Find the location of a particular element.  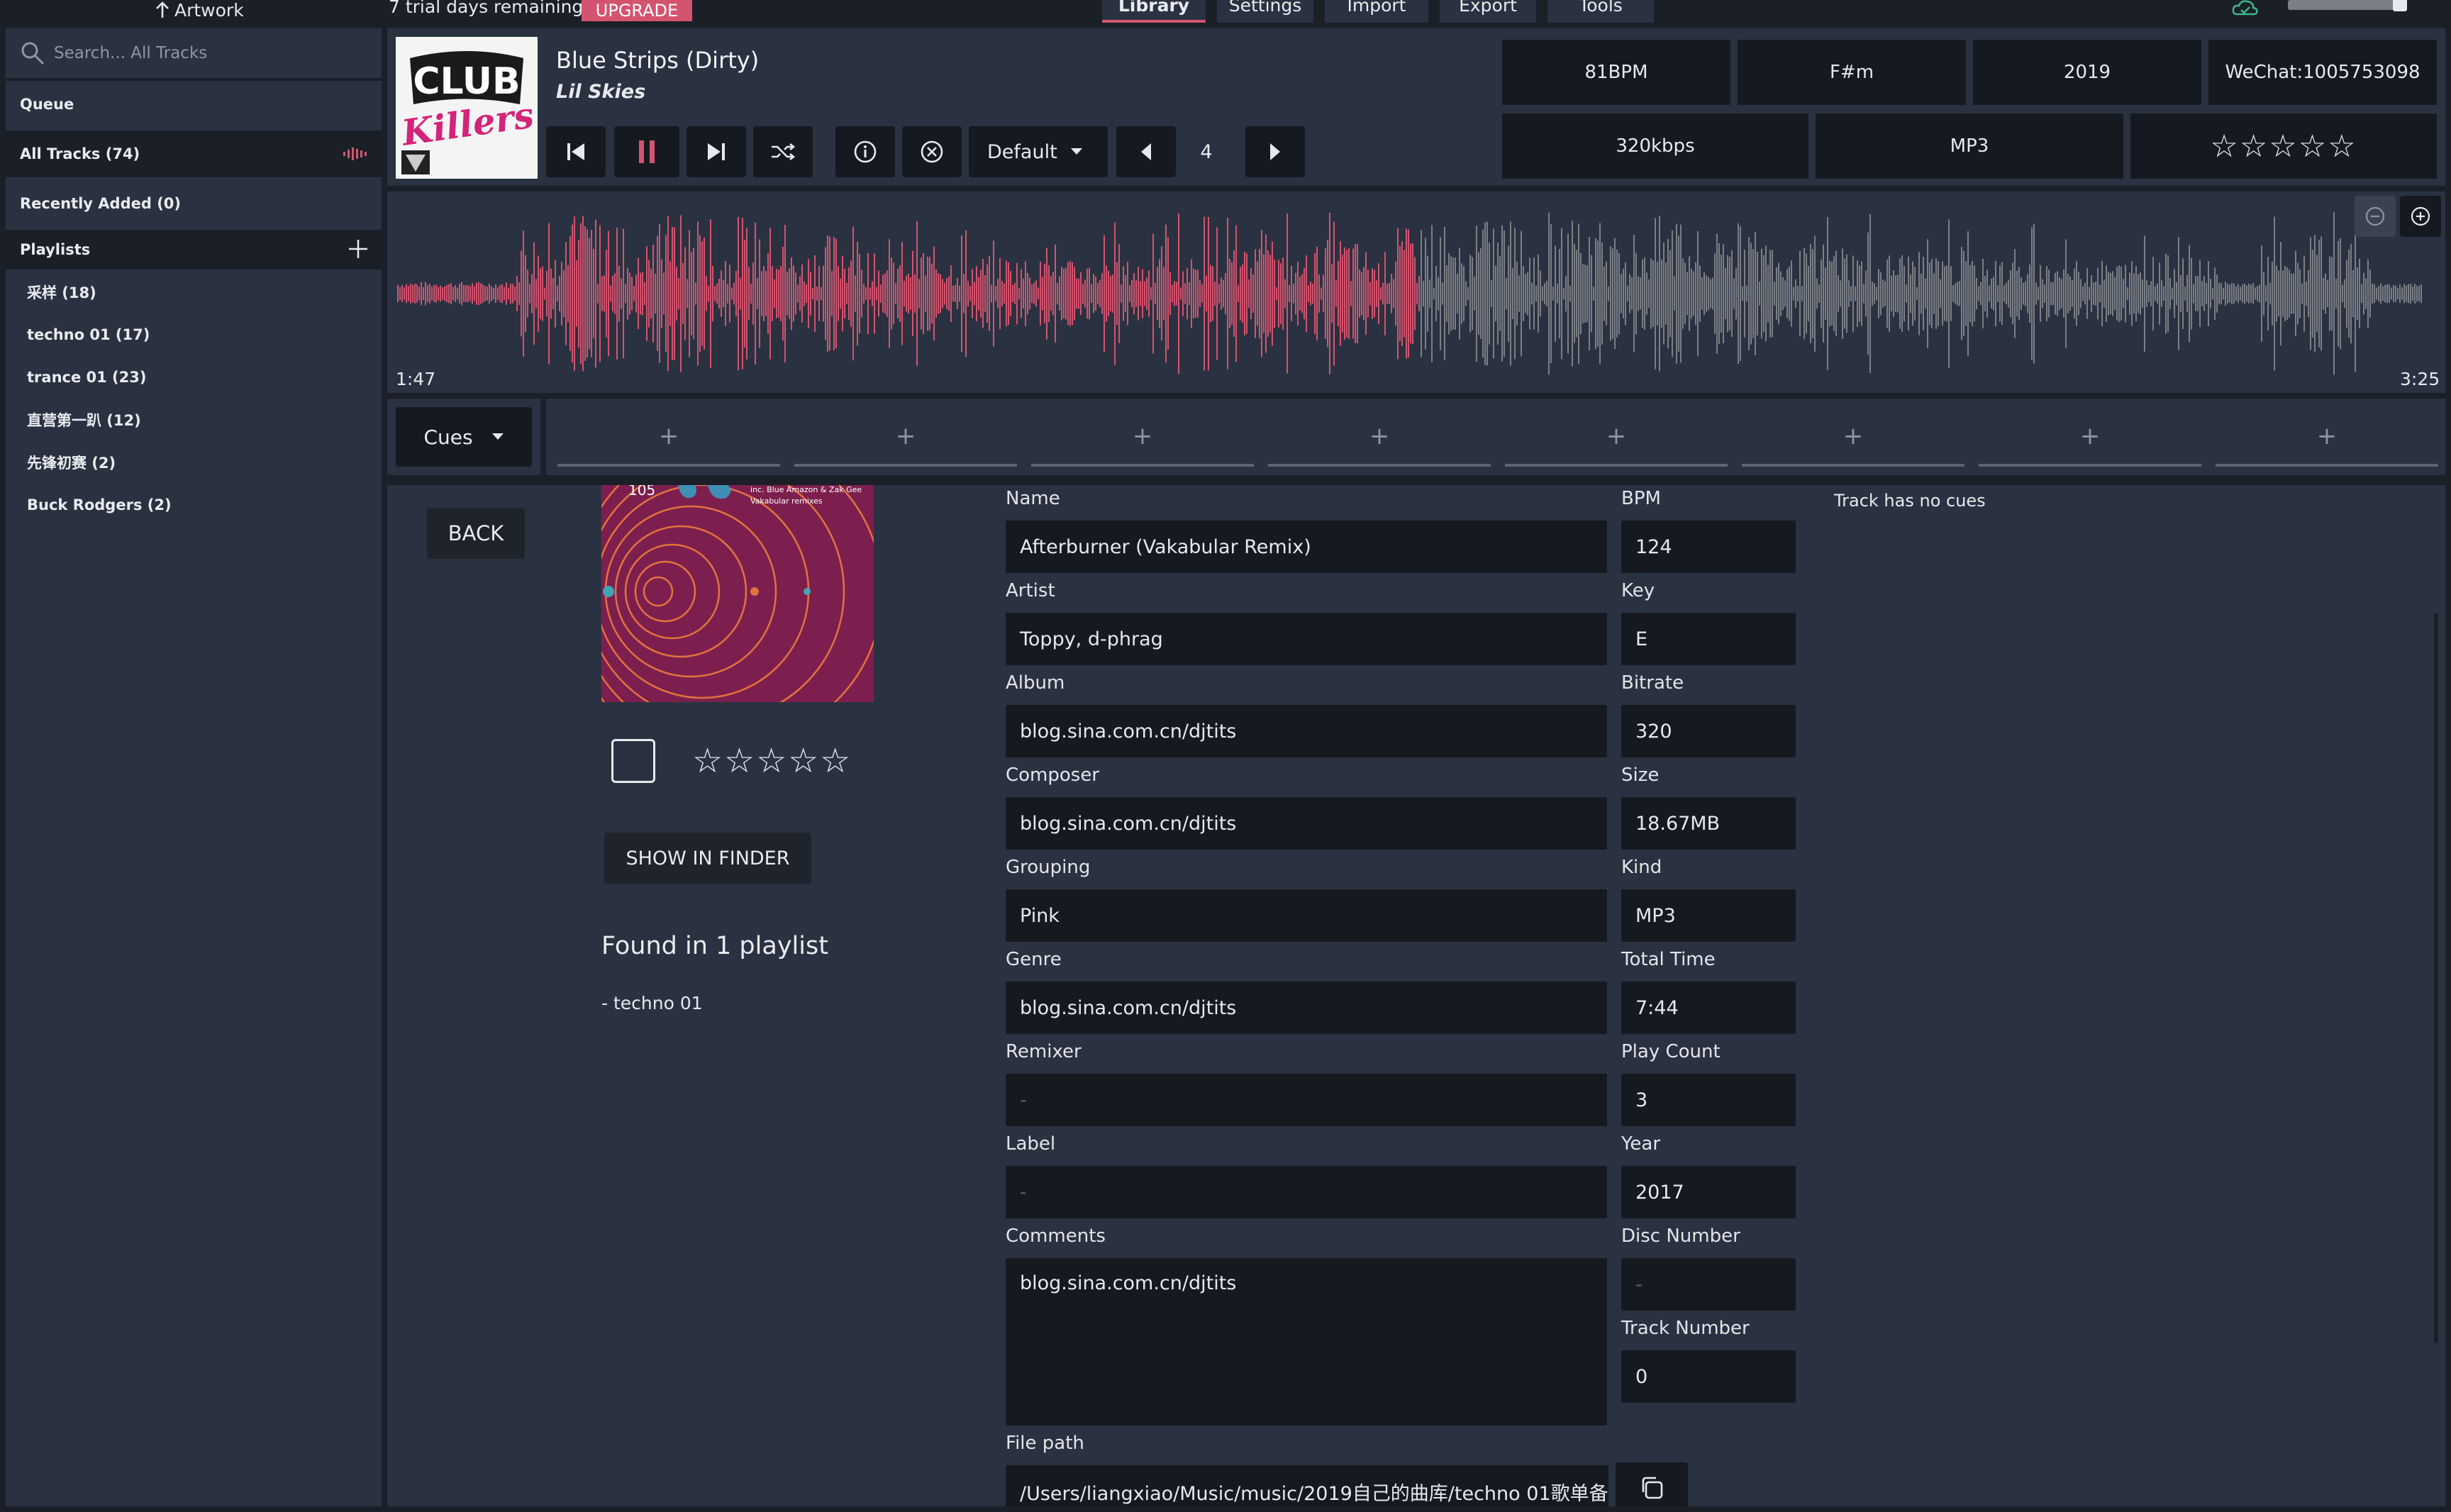

tab-library: Library is located at coordinates (1154, 11).